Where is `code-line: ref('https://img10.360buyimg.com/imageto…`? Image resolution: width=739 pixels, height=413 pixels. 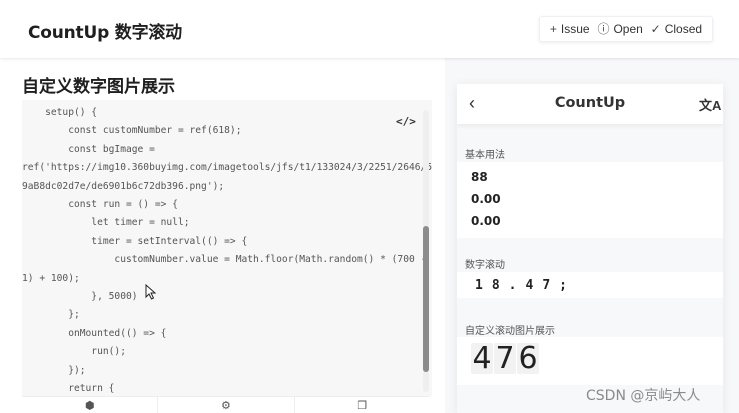
code-line: ref('https://img10.360buyimg.com/imageto… is located at coordinates (227, 168).